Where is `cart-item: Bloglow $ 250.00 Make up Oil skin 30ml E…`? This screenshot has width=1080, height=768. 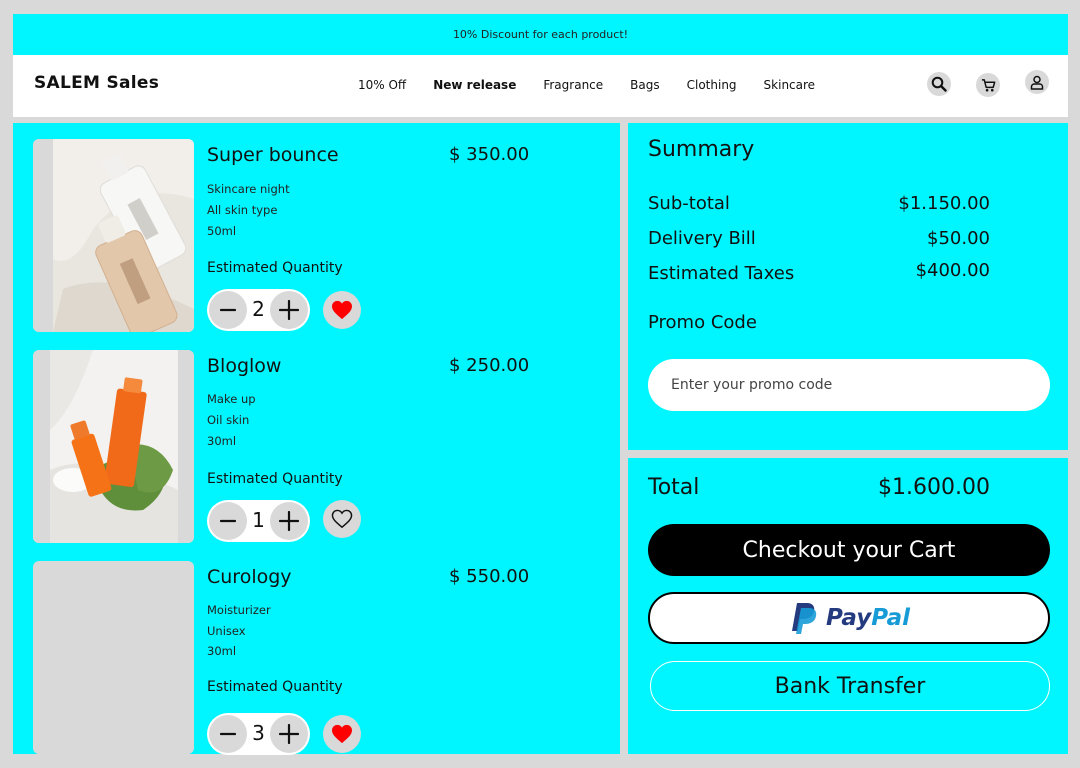
cart-item: Bloglow $ 250.00 Make up Oil skin 30ml E… is located at coordinates (316, 446).